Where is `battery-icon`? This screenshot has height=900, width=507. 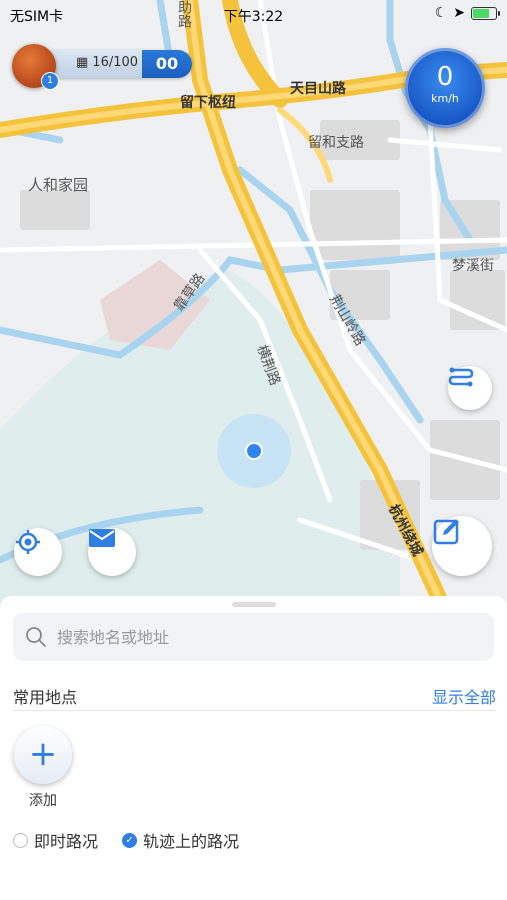 battery-icon is located at coordinates (485, 13).